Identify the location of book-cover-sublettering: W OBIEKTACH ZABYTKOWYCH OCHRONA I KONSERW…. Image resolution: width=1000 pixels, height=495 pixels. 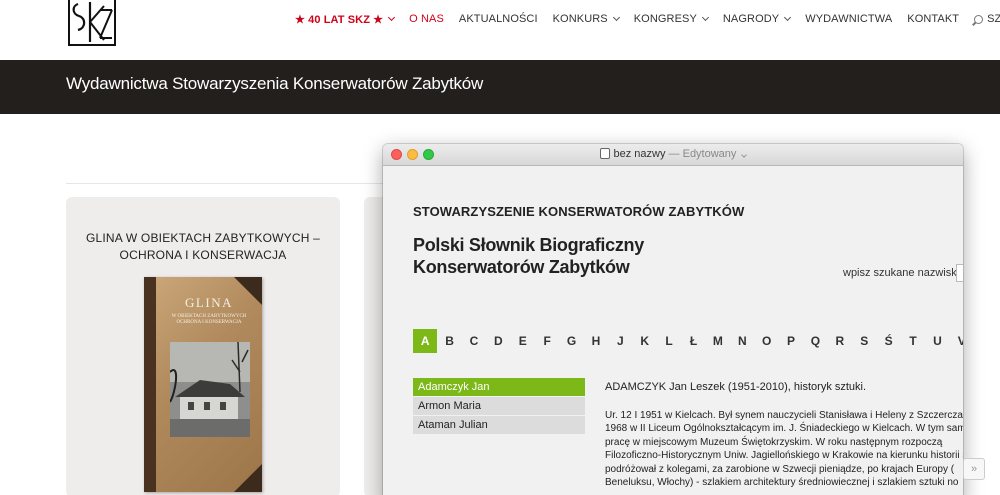
(209, 319).